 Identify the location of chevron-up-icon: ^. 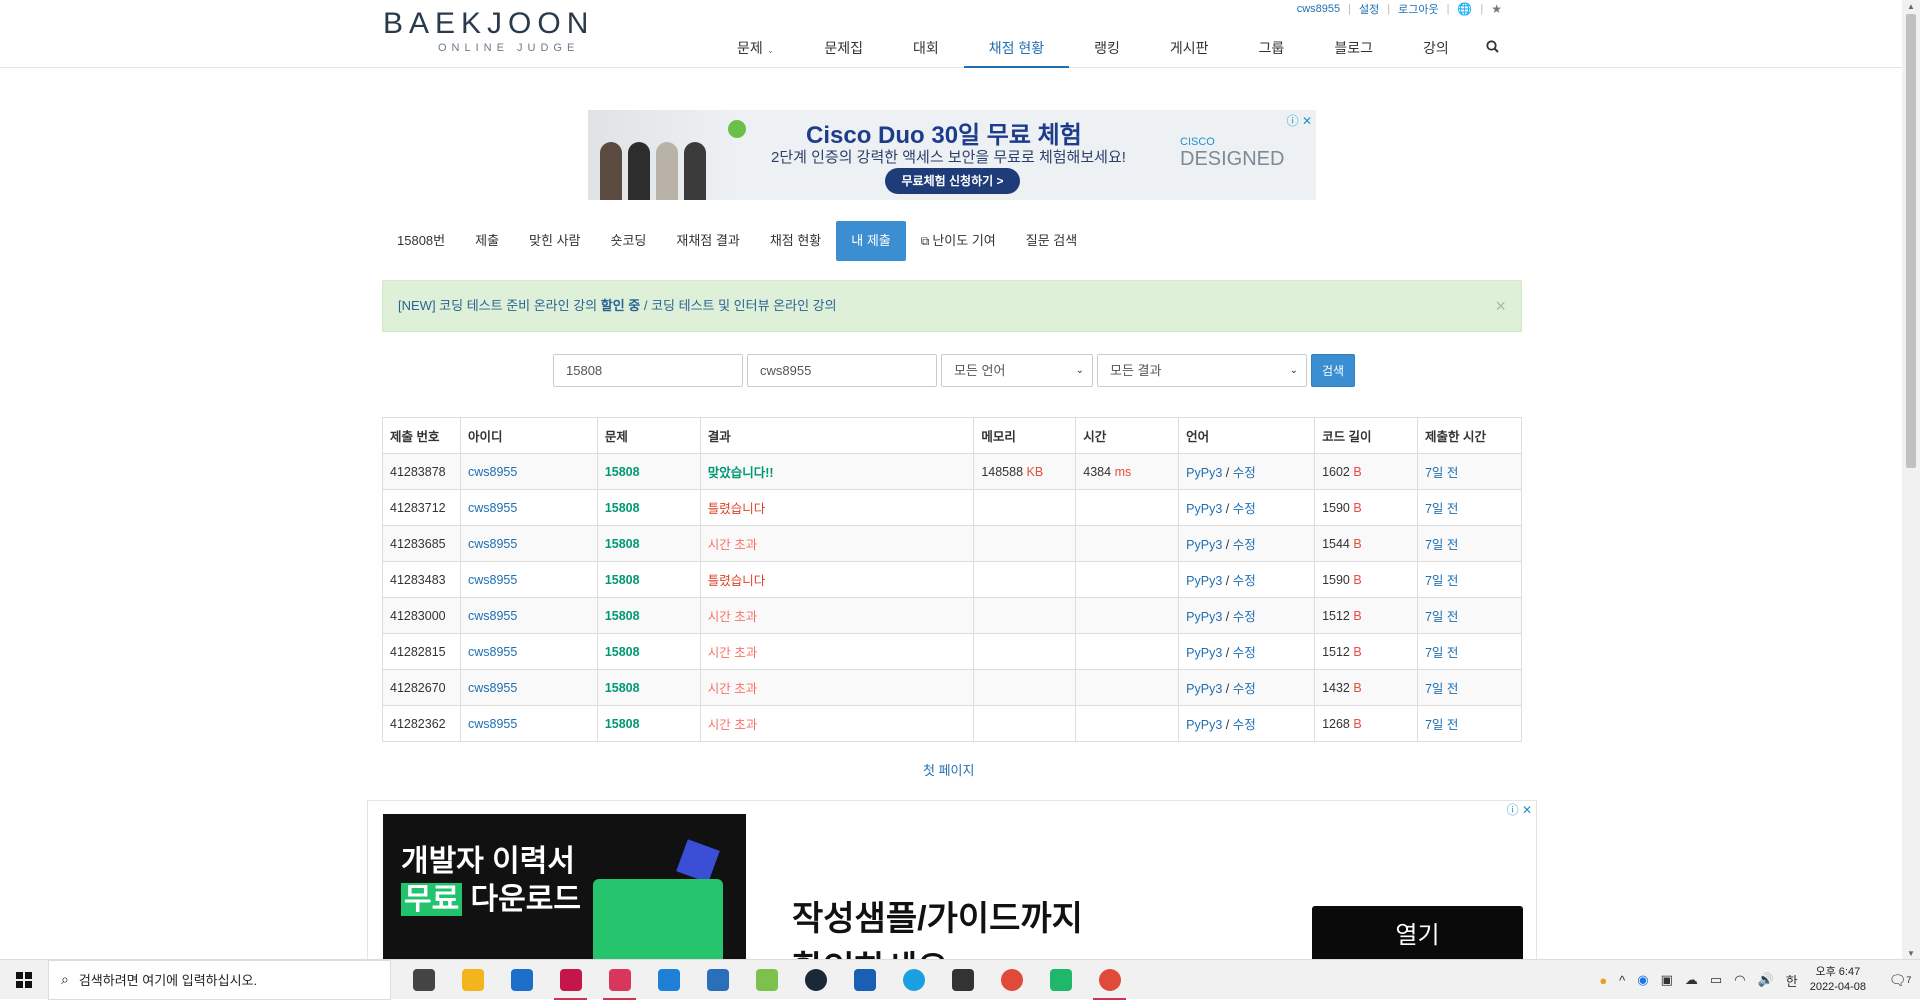
(1622, 980).